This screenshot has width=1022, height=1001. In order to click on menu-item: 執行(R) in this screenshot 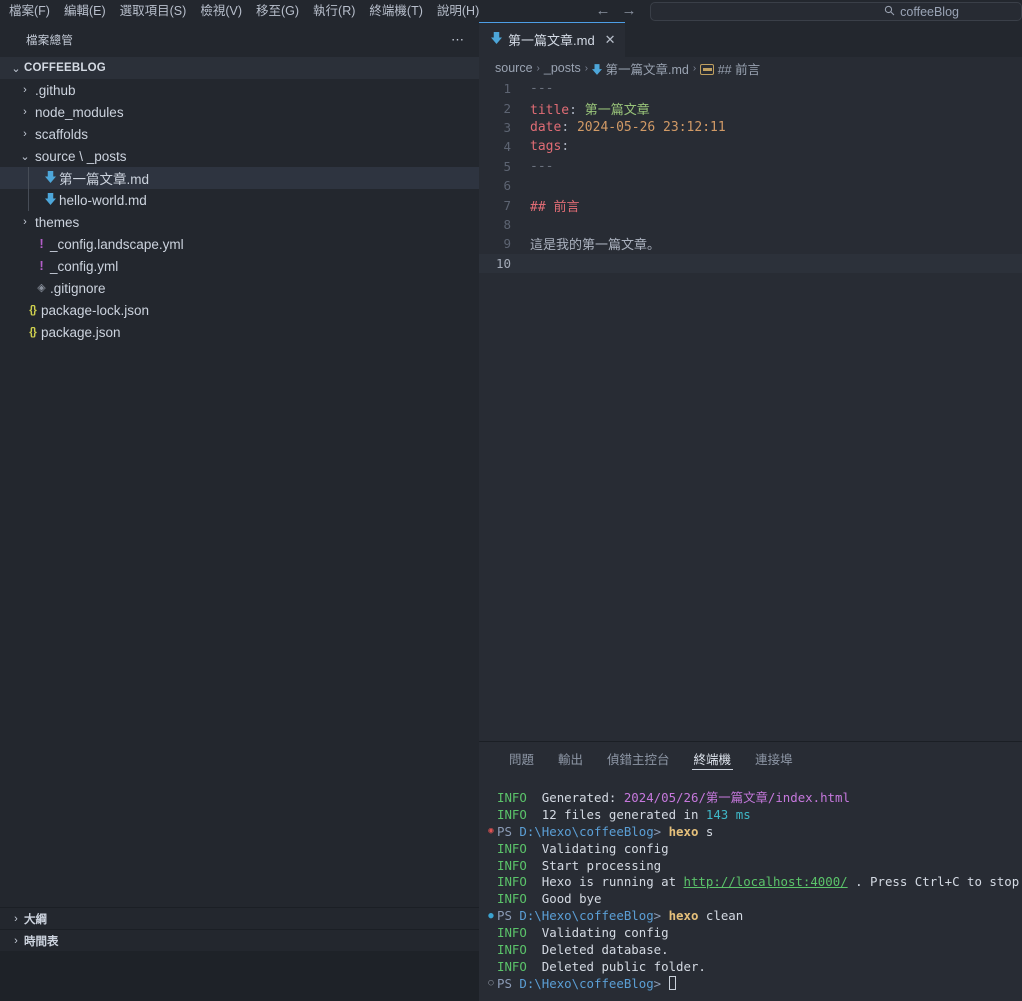, I will do `click(334, 11)`.